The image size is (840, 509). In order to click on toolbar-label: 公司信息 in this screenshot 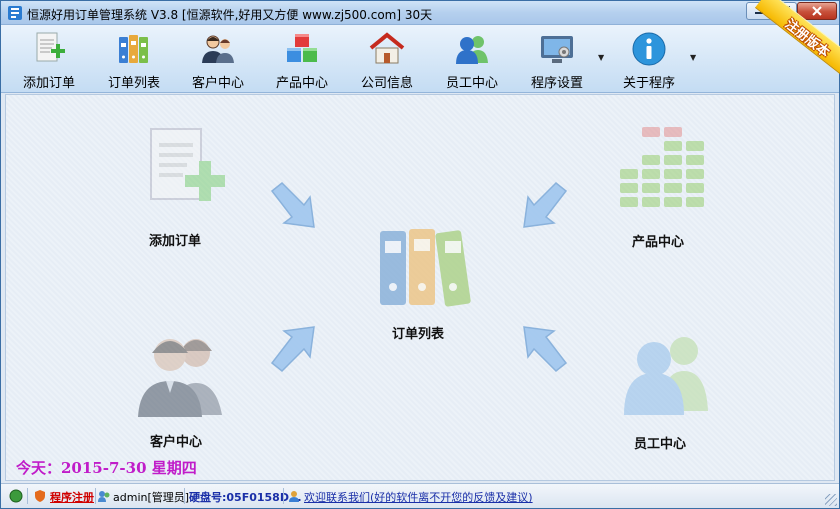, I will do `click(386, 83)`.